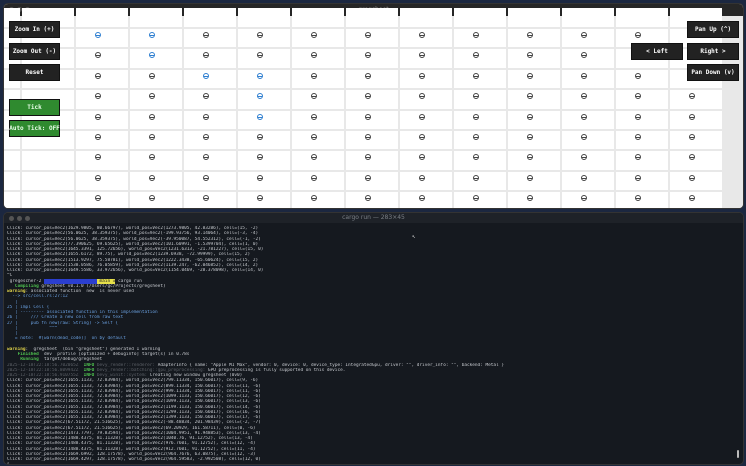 The image size is (746, 466). Describe the element at coordinates (27, 218) in the screenshot. I see `maximize-icon` at that location.